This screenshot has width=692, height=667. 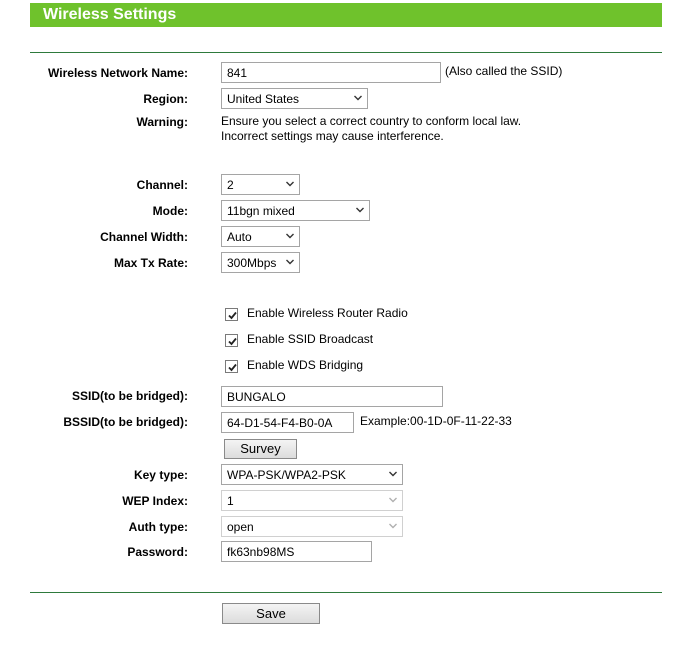 What do you see at coordinates (346, 15) in the screenshot?
I see `title-bar: Wireless Settings` at bounding box center [346, 15].